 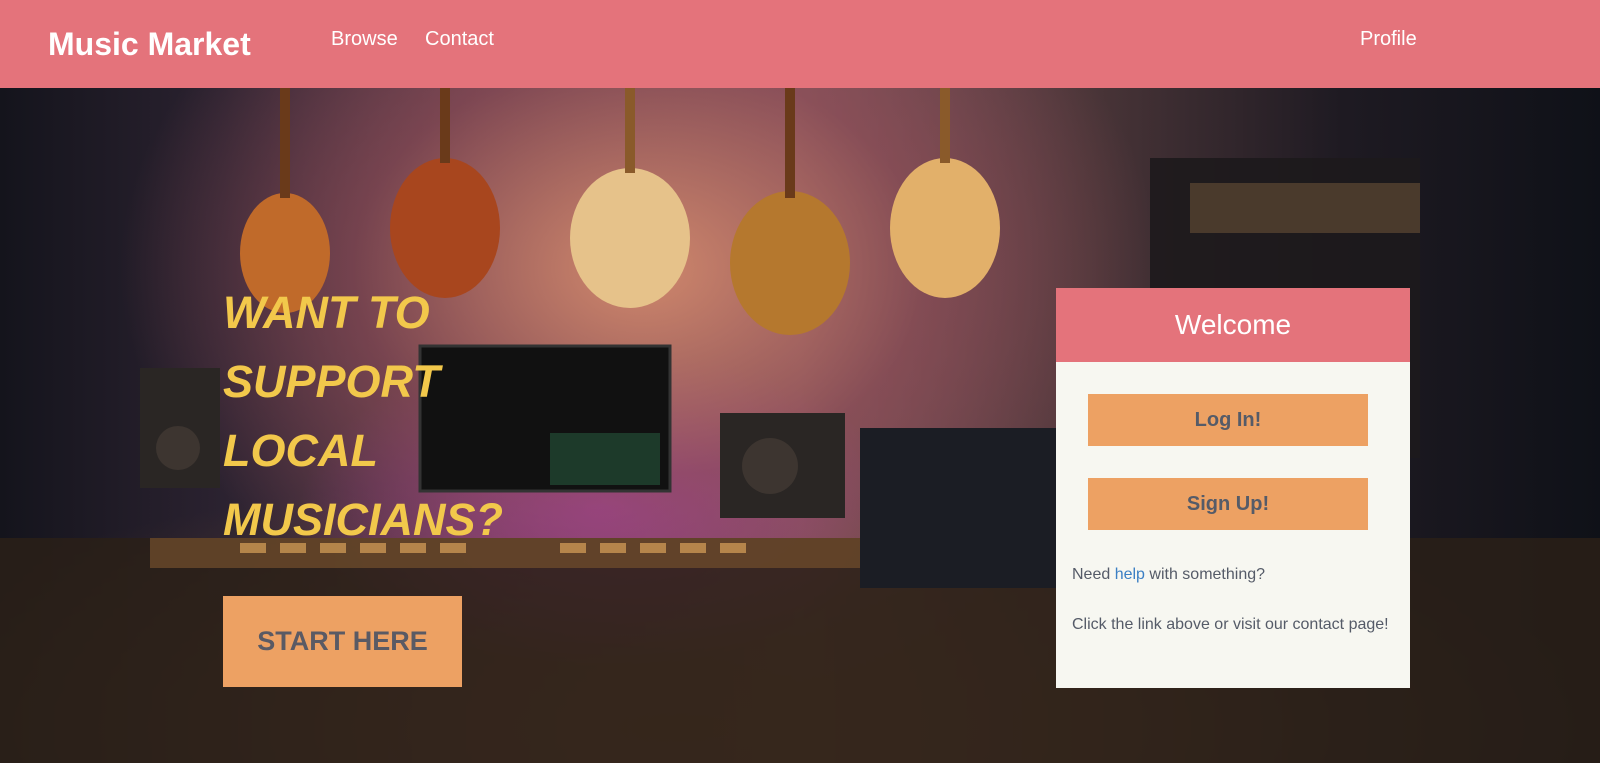 What do you see at coordinates (1093, 574) in the screenshot?
I see `help-text-prefix: Need` at bounding box center [1093, 574].